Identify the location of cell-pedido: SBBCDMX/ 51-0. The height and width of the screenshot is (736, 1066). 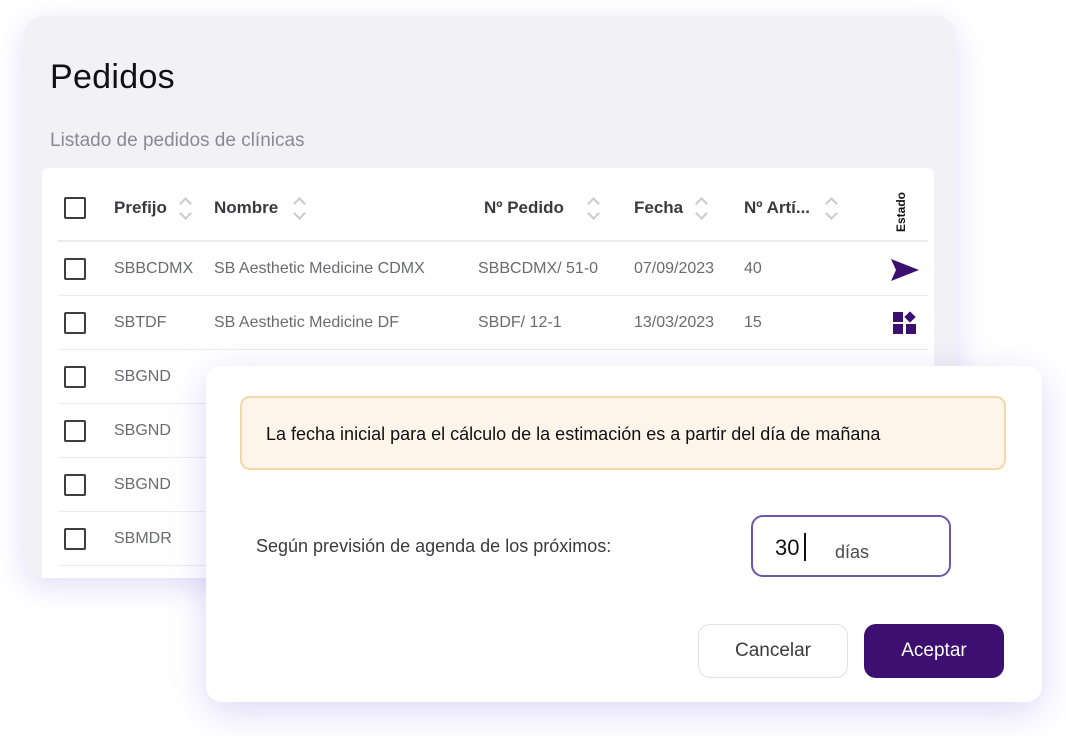
(538, 268).